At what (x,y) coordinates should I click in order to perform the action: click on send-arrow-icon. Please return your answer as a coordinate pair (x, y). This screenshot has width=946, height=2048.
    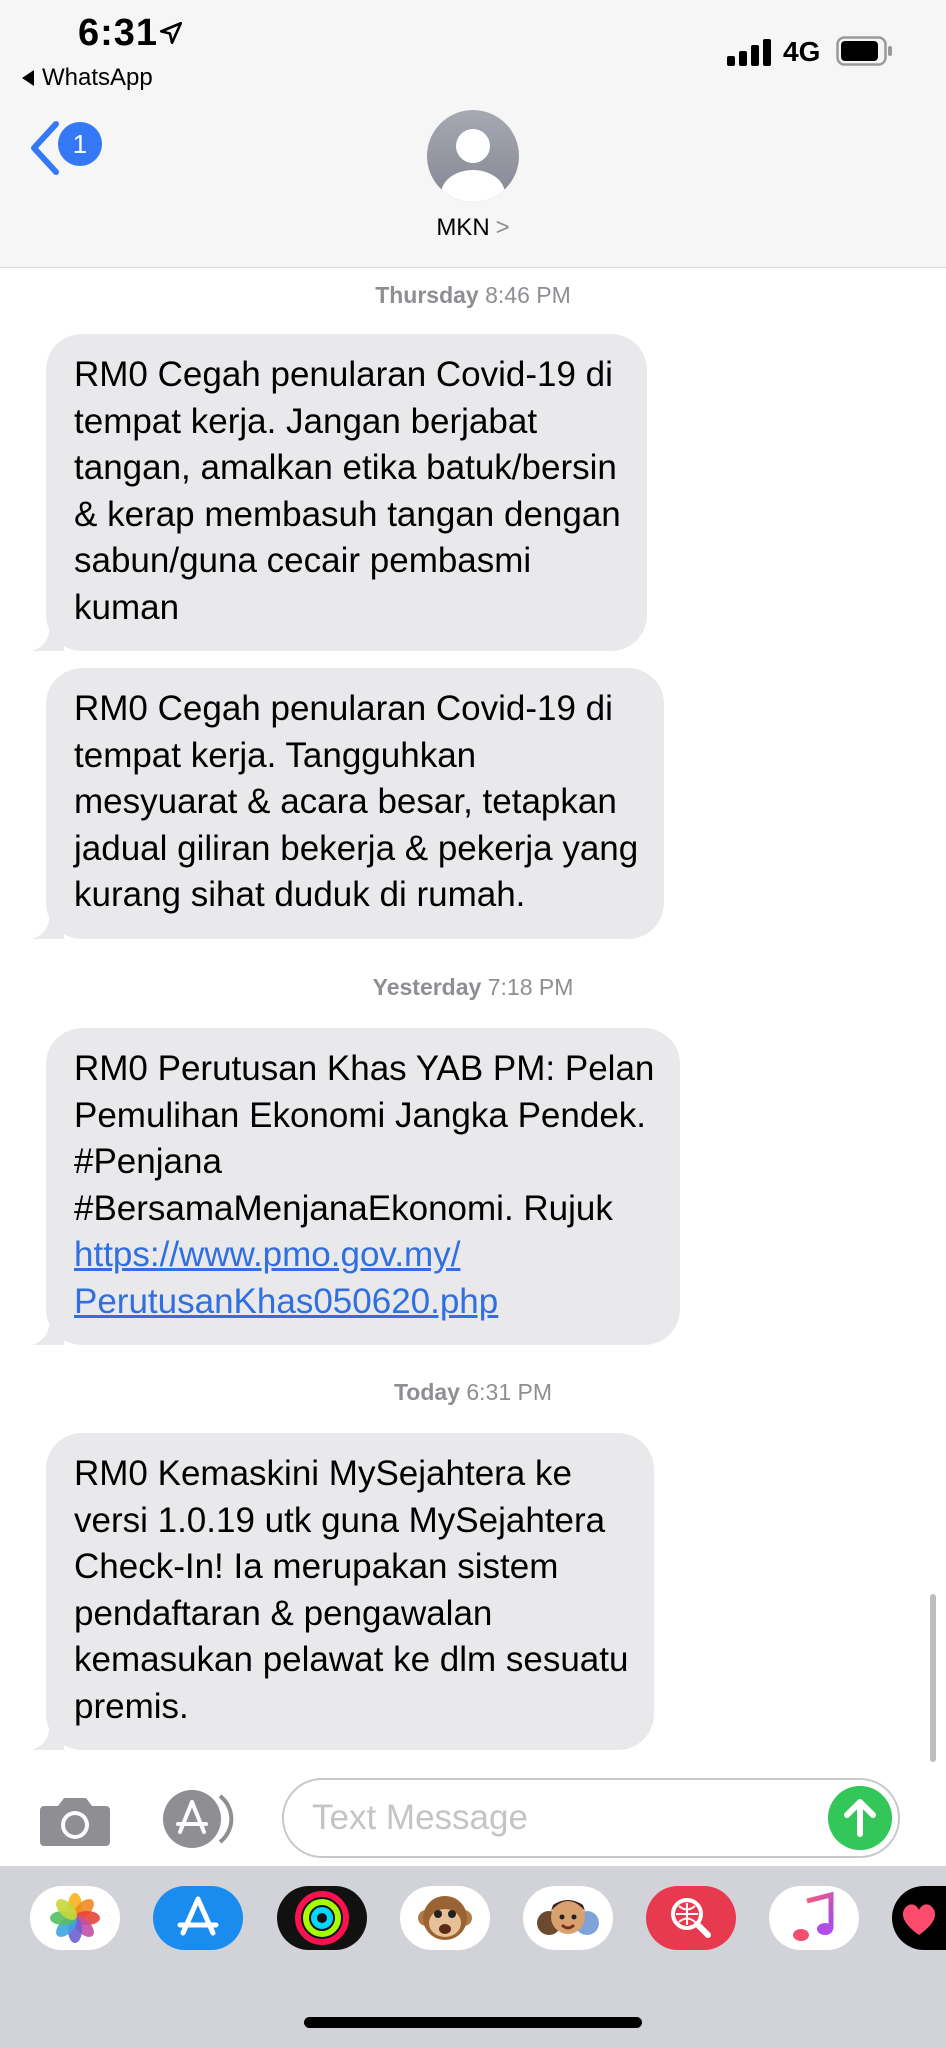
    Looking at the image, I should click on (860, 1818).